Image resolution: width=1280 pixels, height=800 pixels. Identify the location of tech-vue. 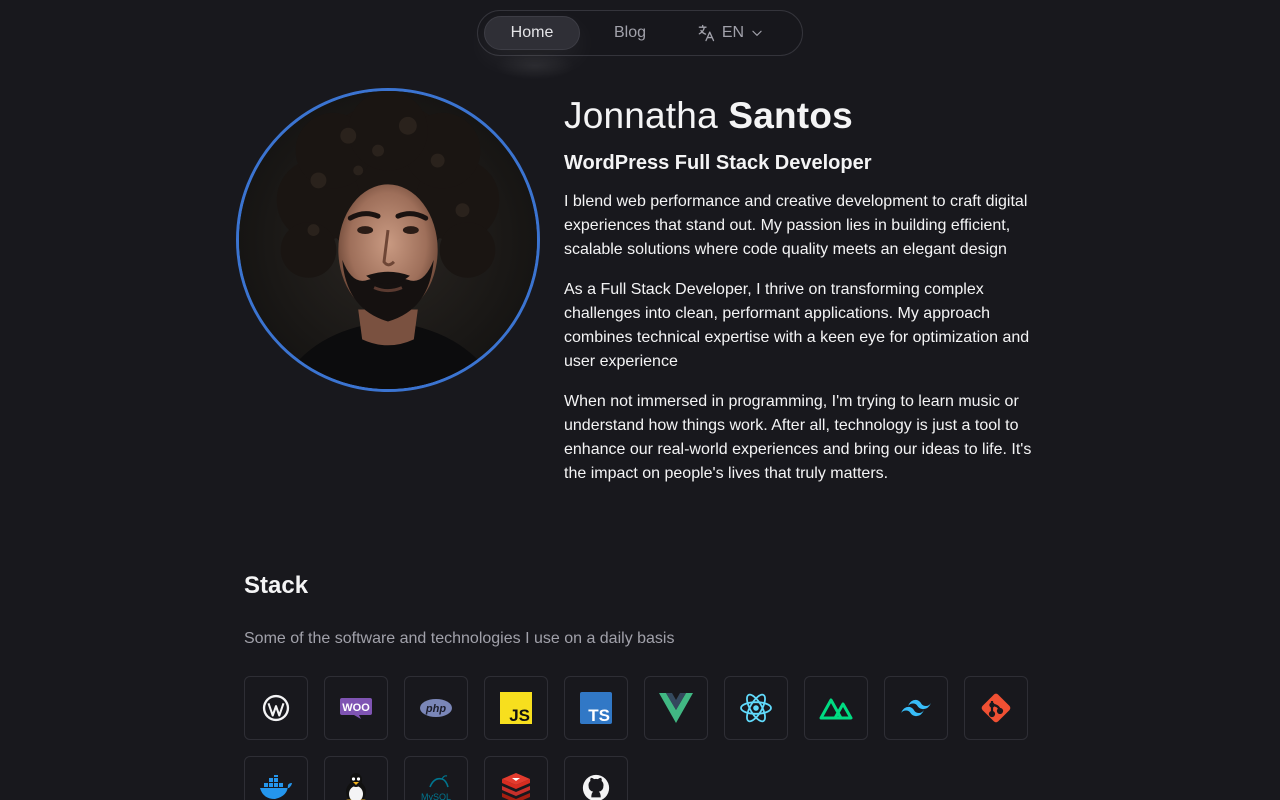
(676, 708).